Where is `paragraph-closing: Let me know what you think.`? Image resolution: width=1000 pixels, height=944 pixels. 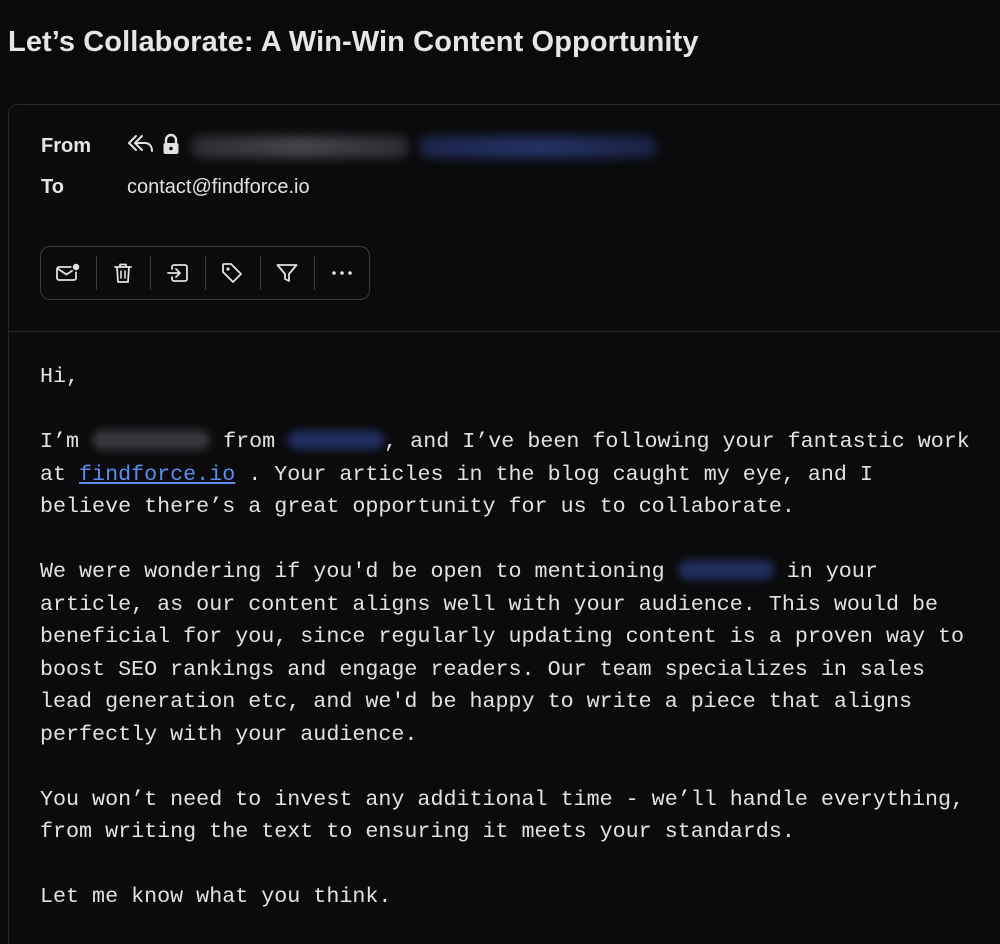
paragraph-closing: Let me know what you think. is located at coordinates (216, 896).